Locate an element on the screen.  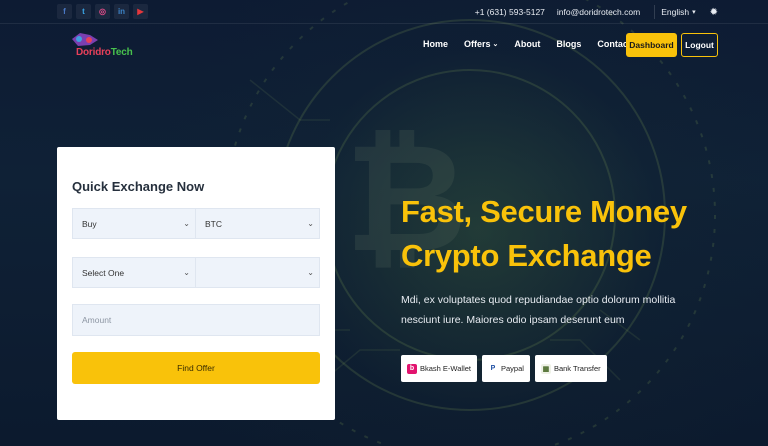
phone-number: +1 (631) 593-5127 is located at coordinates (510, 12).